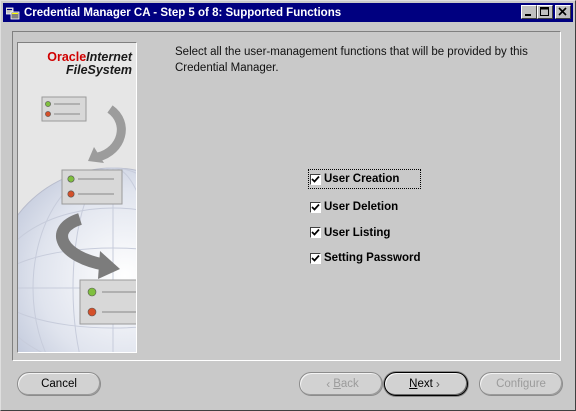 The image size is (576, 411). I want to click on window-controls, so click(546, 12).